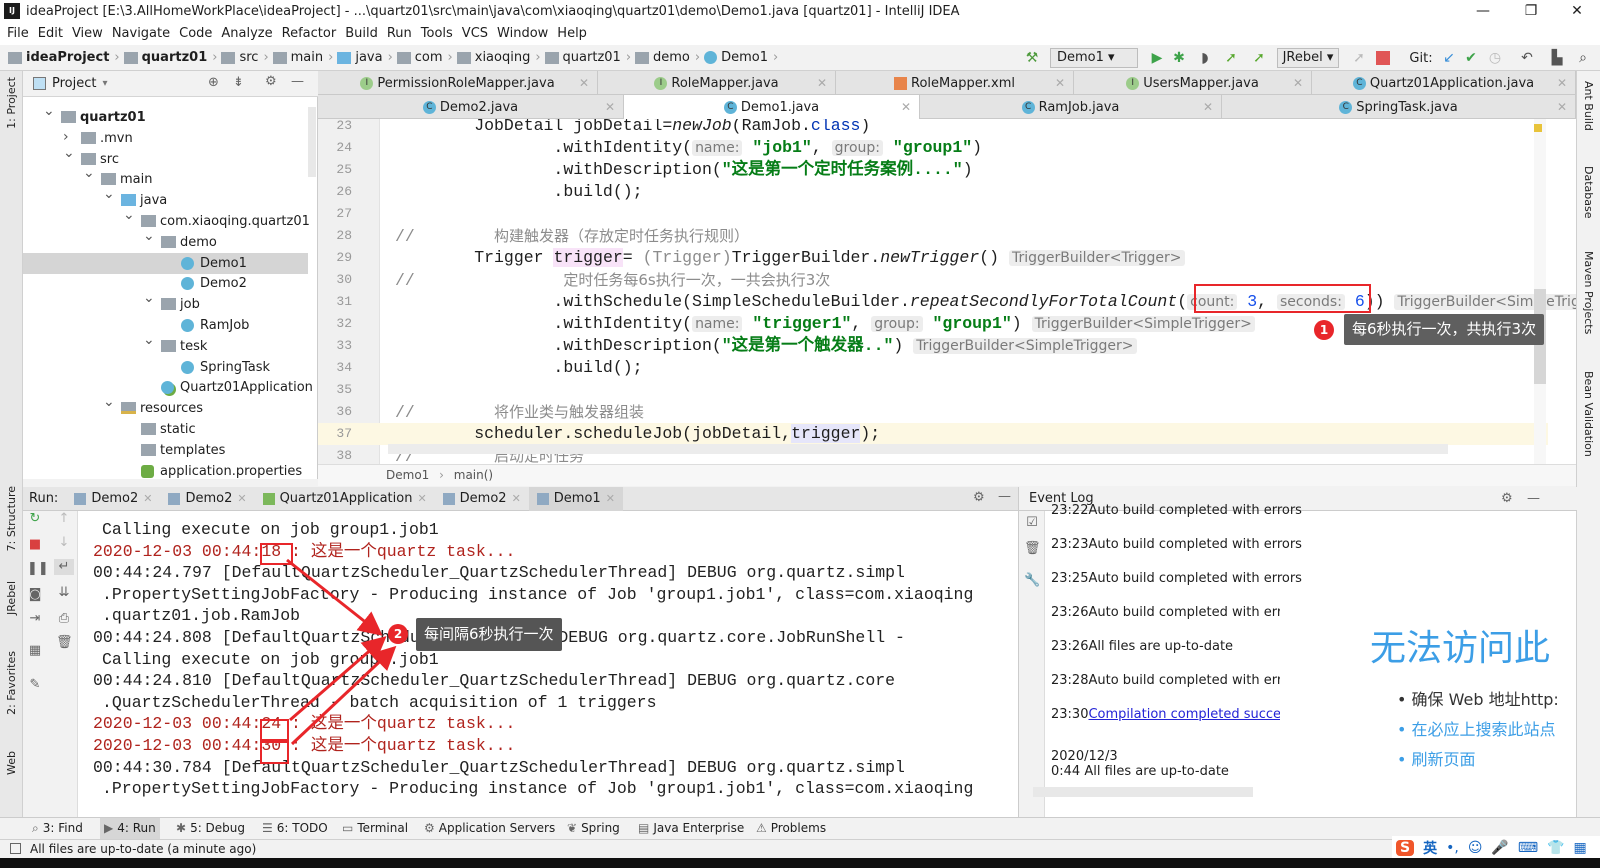  I want to click on event-line: 23:22Auto build completed with errors, so click(1176, 510).